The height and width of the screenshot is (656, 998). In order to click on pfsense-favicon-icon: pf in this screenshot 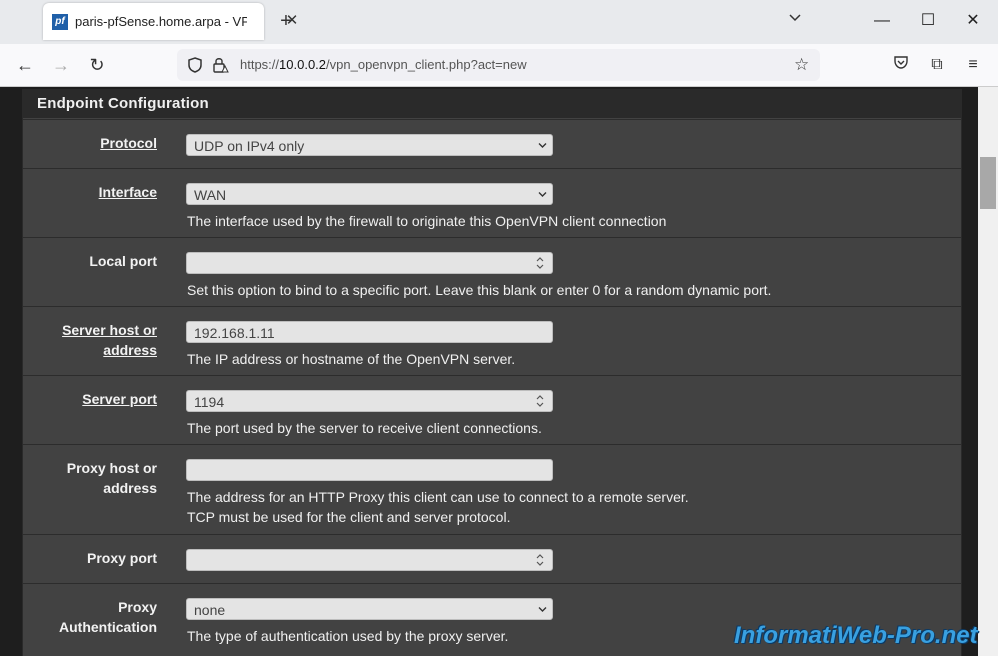, I will do `click(60, 22)`.